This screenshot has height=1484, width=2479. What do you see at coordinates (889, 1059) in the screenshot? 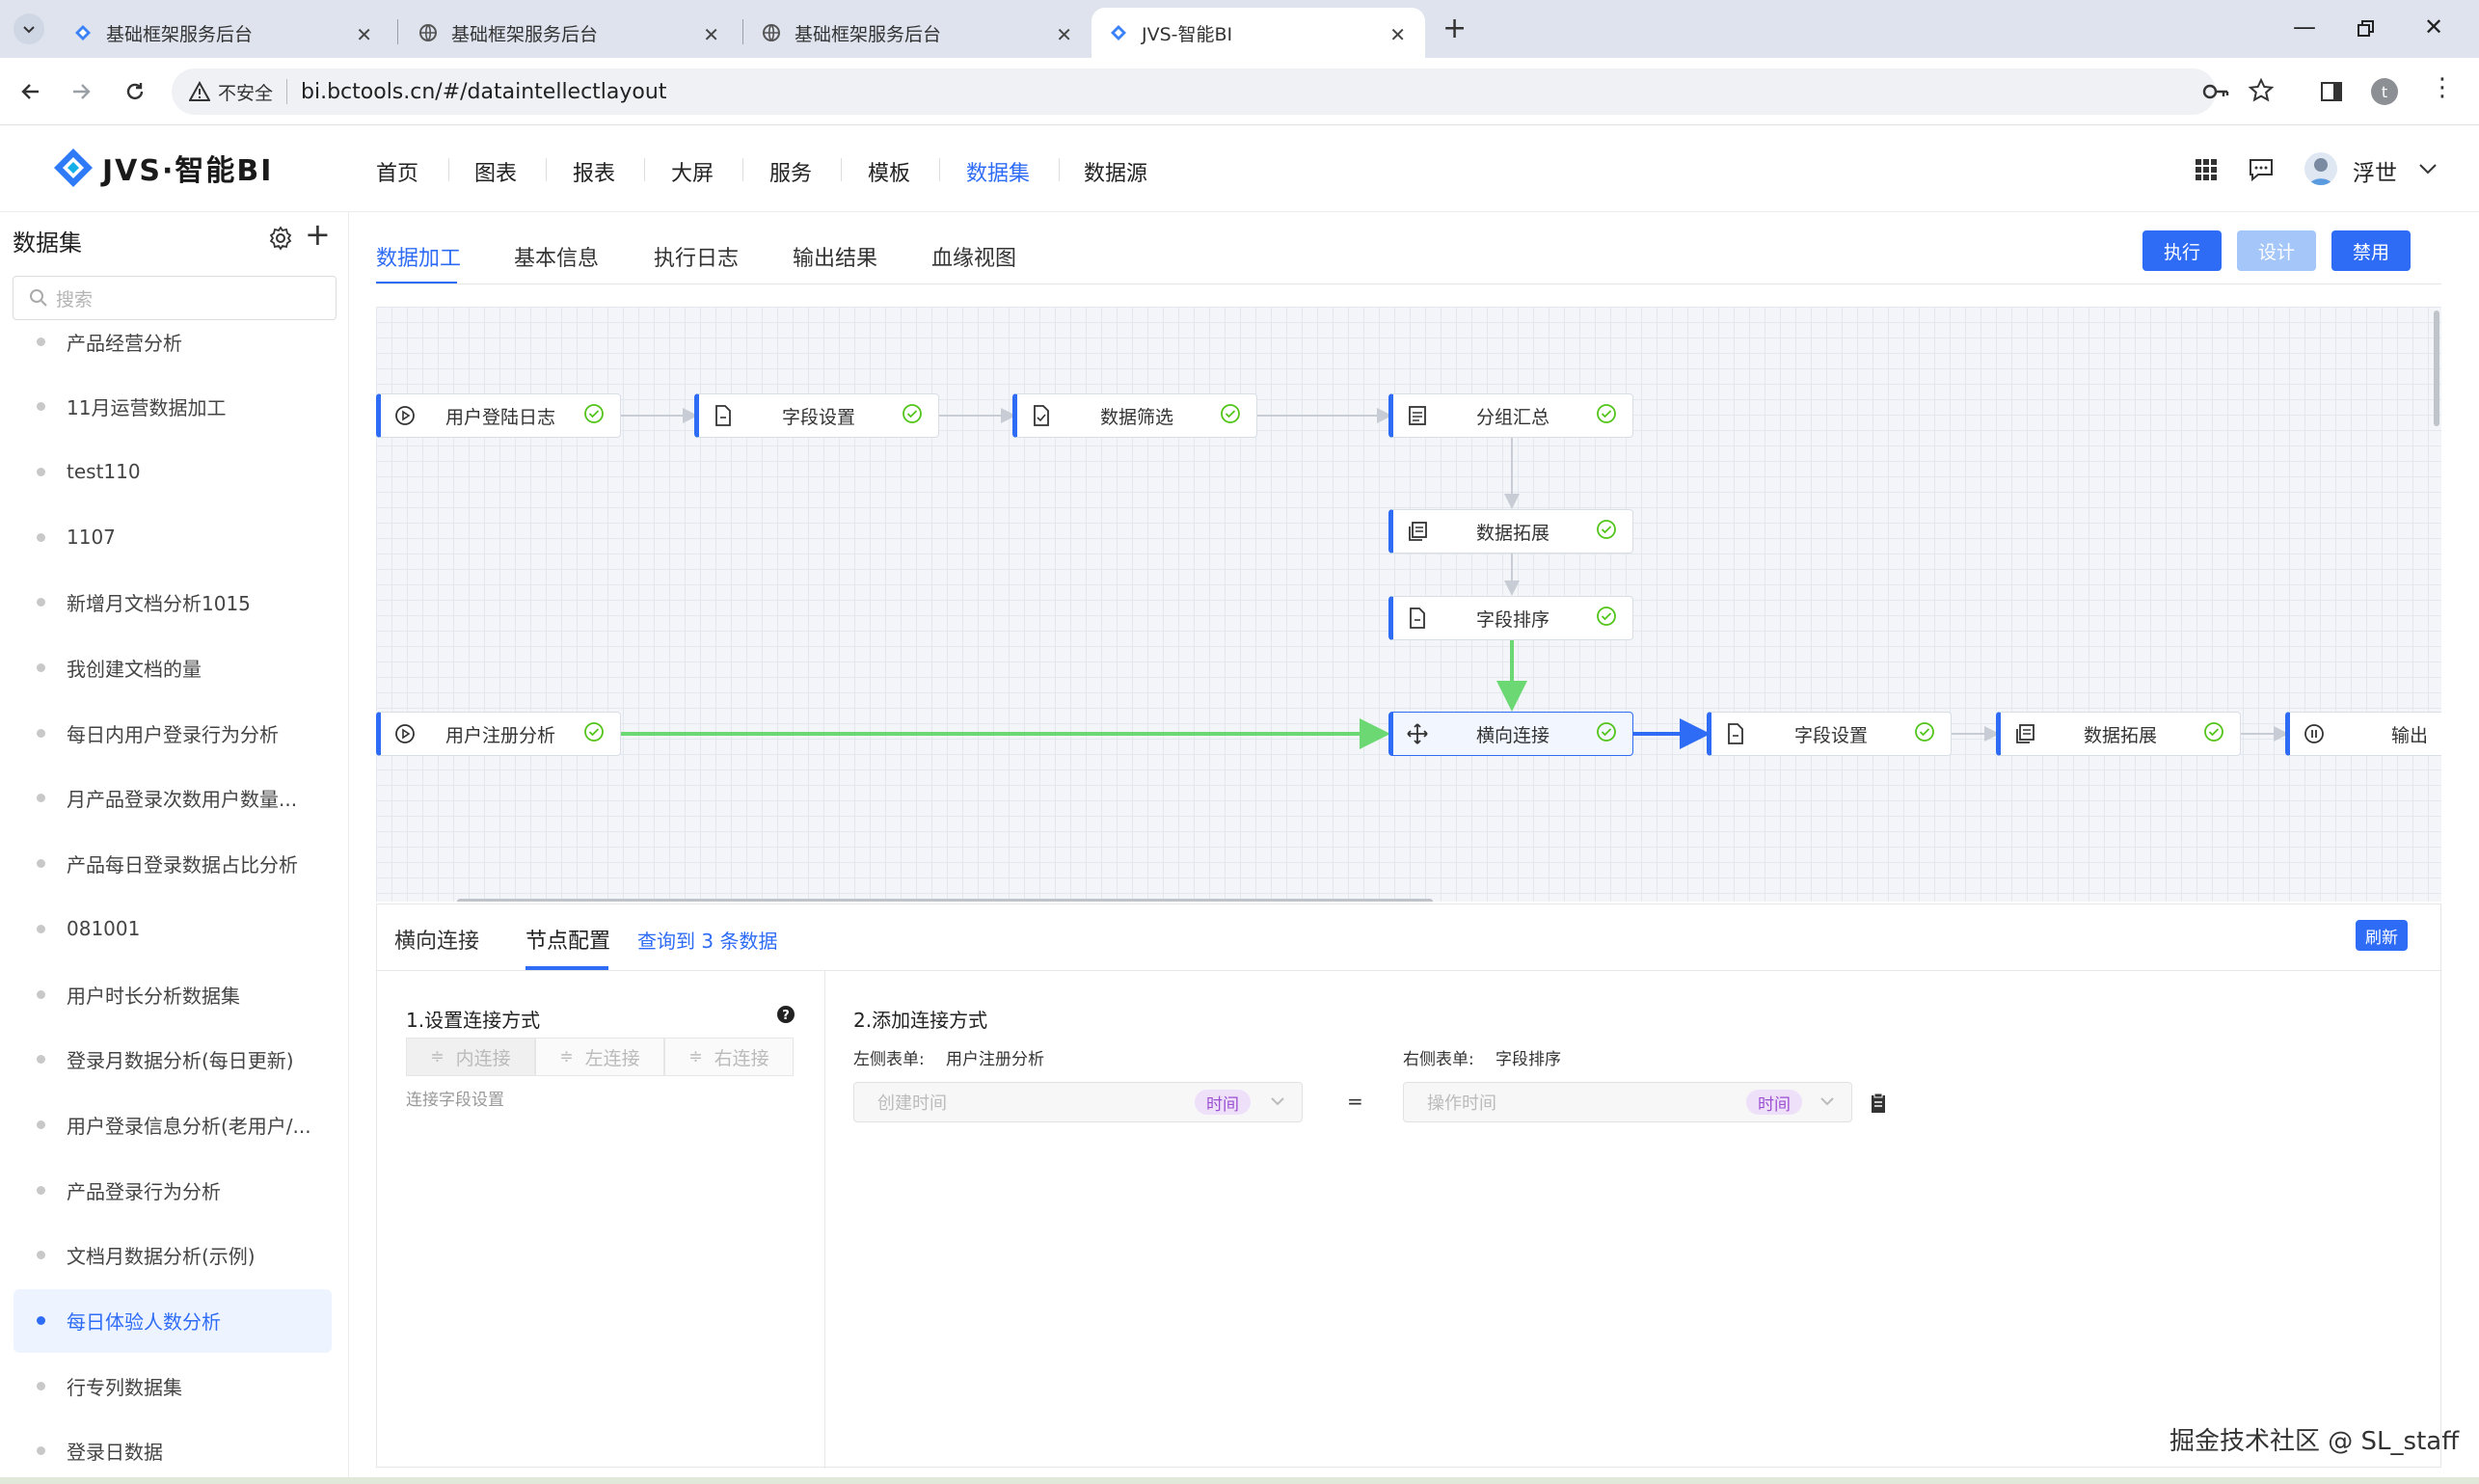
I see `left-table-label: 左侧表单:` at bounding box center [889, 1059].